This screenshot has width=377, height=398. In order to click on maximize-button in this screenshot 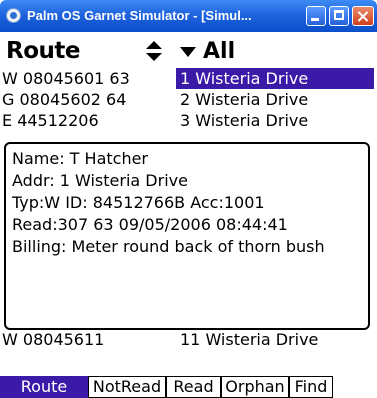, I will do `click(339, 16)`.